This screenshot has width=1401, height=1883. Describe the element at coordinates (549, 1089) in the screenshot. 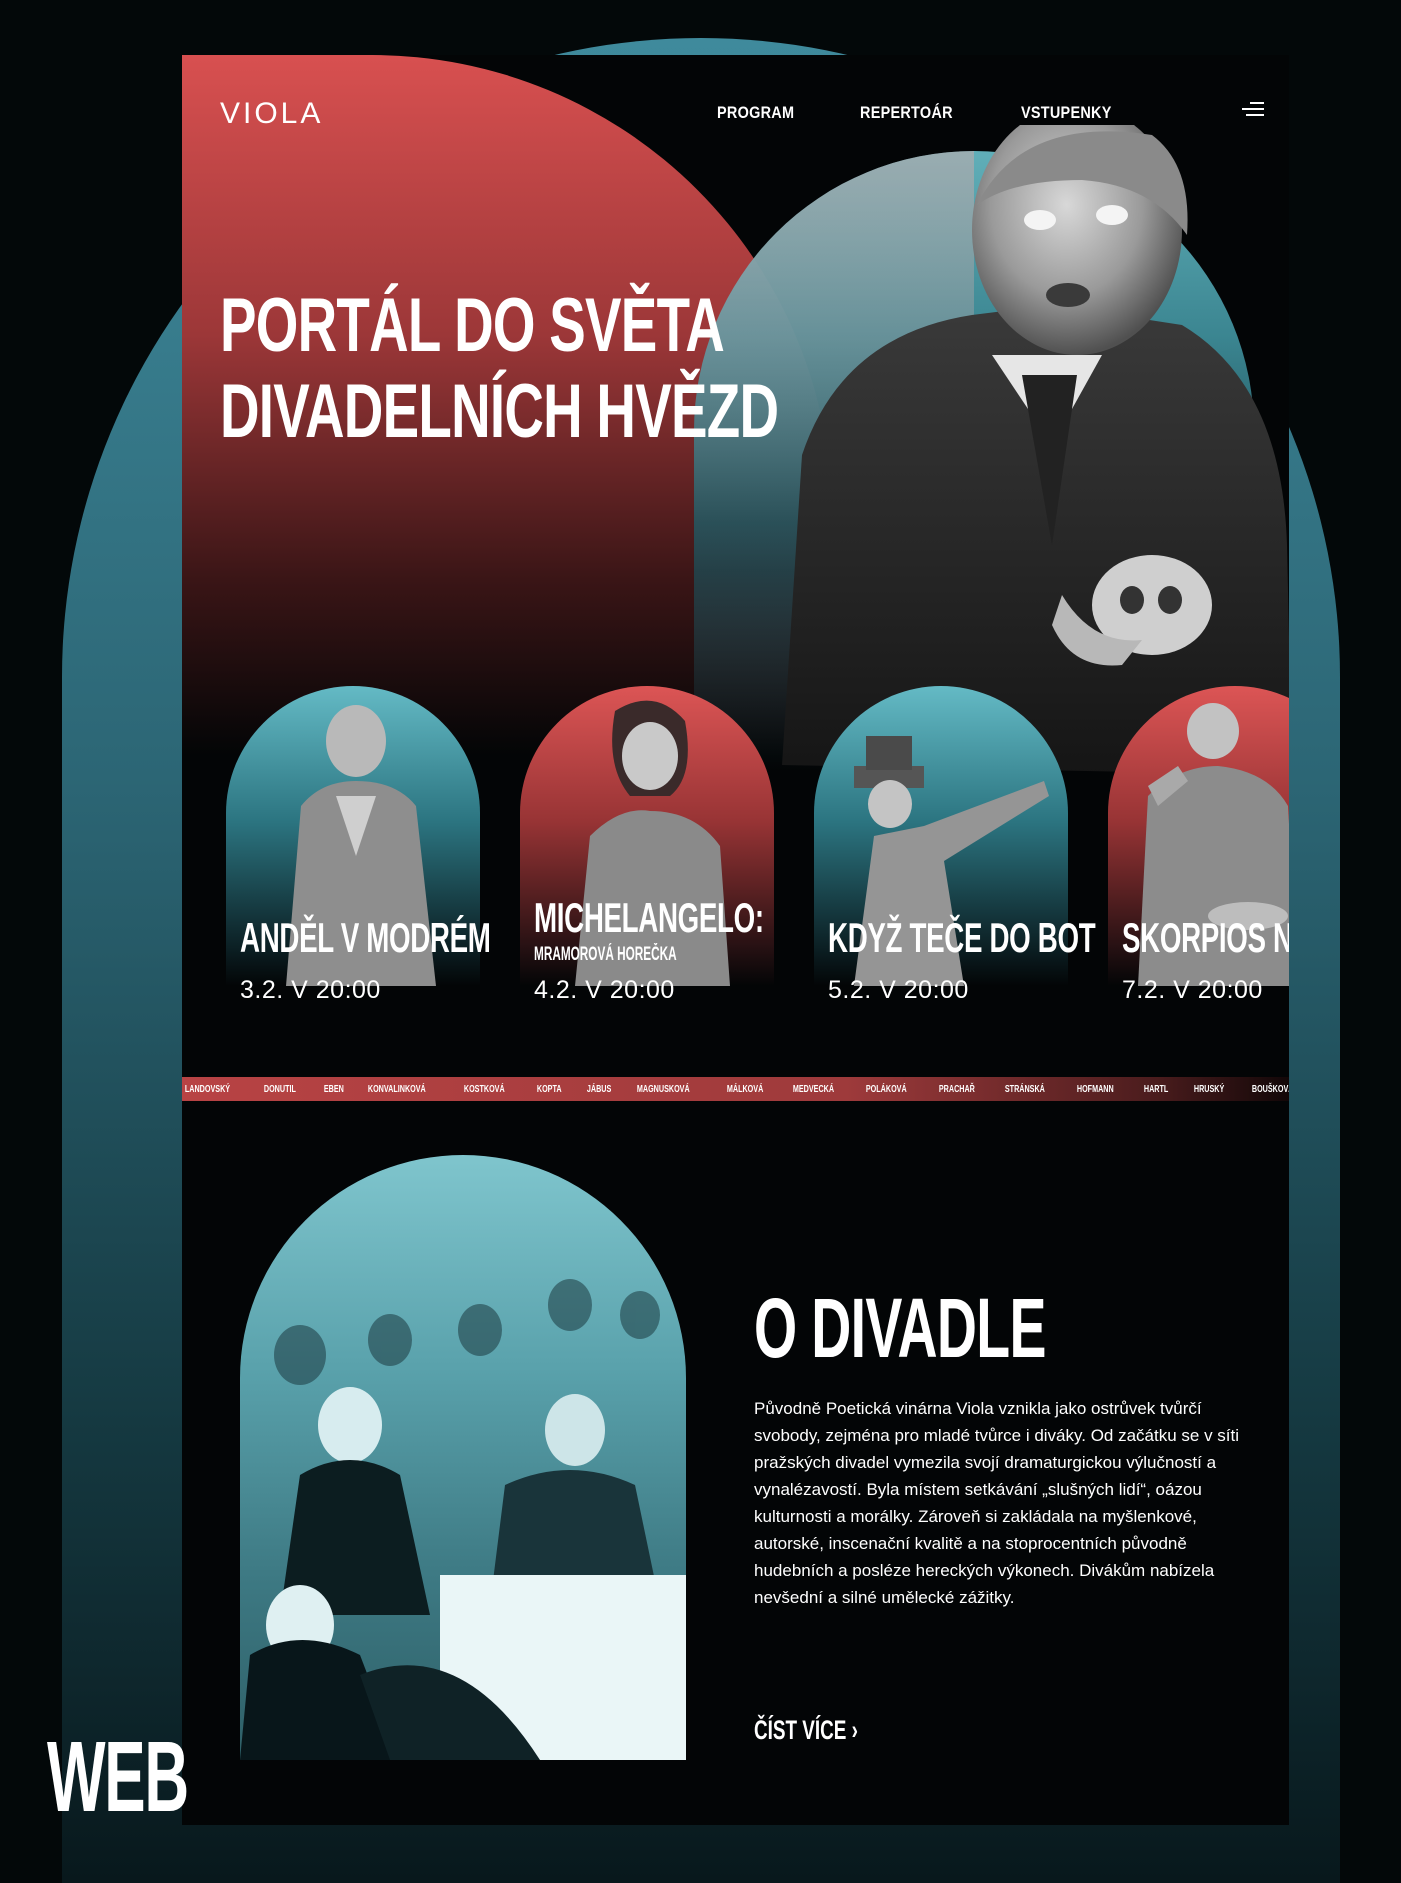

I see `ticker-name: KOPTA` at that location.